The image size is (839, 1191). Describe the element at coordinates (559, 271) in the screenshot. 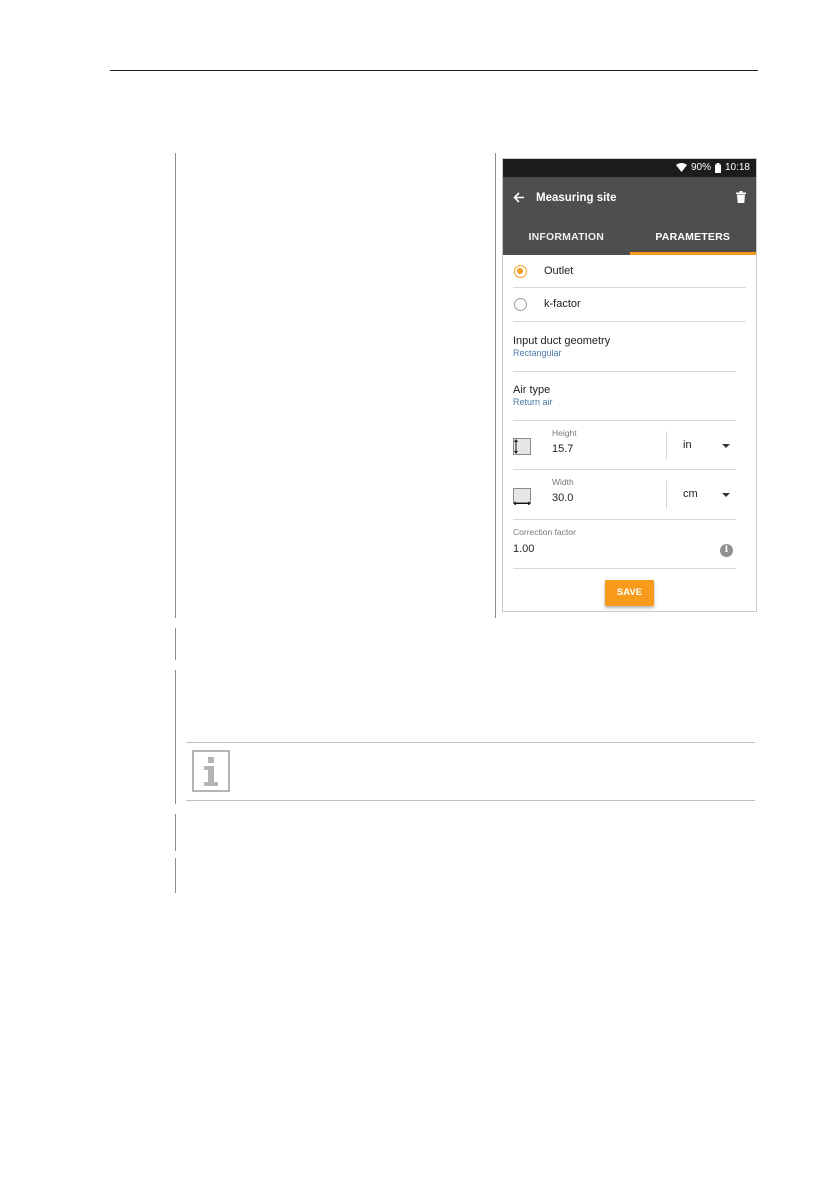

I see `radio-outlet-label: Outlet` at that location.